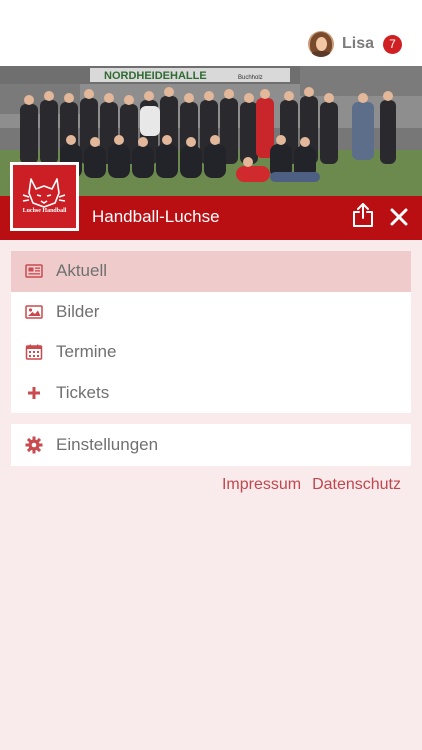 The width and height of the screenshot is (422, 750). What do you see at coordinates (107, 444) in the screenshot?
I see `menu-item-label: Einstellungen` at bounding box center [107, 444].